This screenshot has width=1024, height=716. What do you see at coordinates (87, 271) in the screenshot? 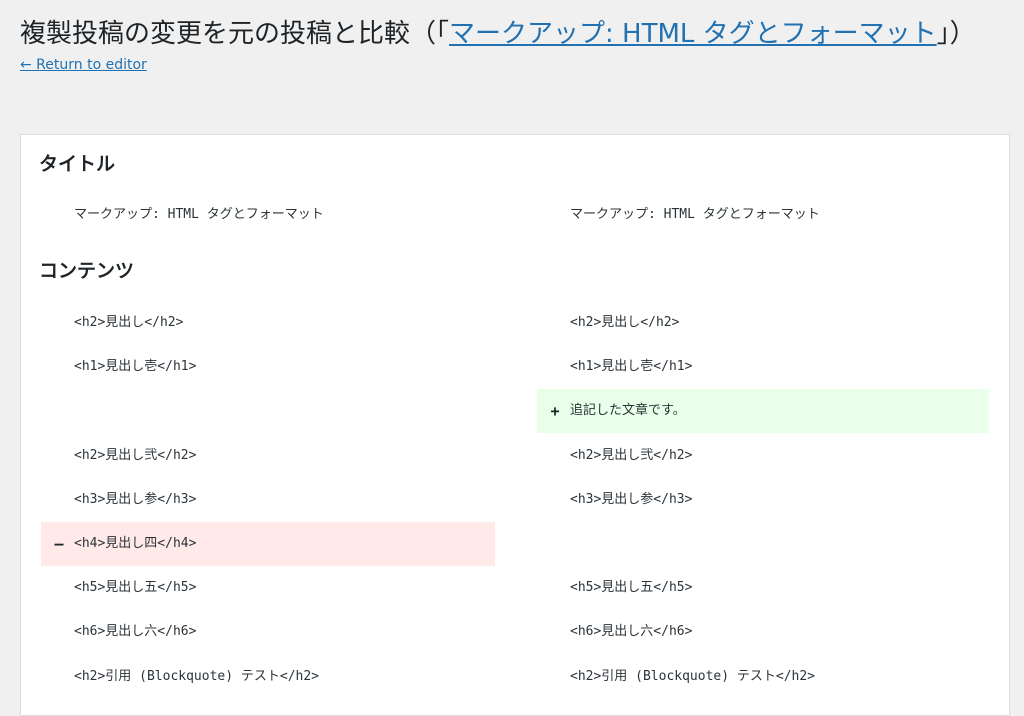
I see `content-section-heading: コンテンツ` at bounding box center [87, 271].